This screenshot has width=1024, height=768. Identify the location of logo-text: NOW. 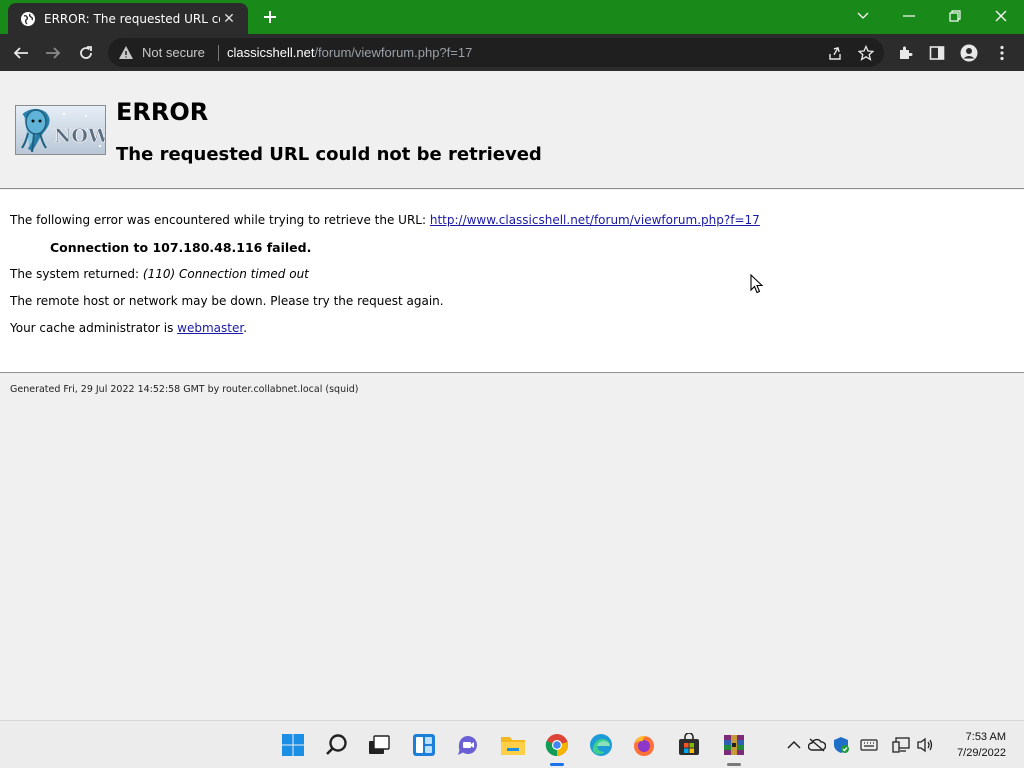
(80, 136).